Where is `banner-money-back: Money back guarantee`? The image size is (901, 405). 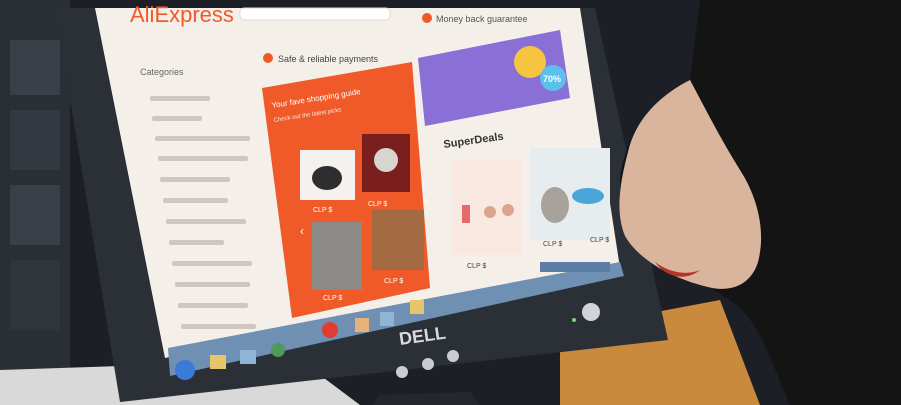
banner-money-back: Money back guarantee is located at coordinates (482, 19).